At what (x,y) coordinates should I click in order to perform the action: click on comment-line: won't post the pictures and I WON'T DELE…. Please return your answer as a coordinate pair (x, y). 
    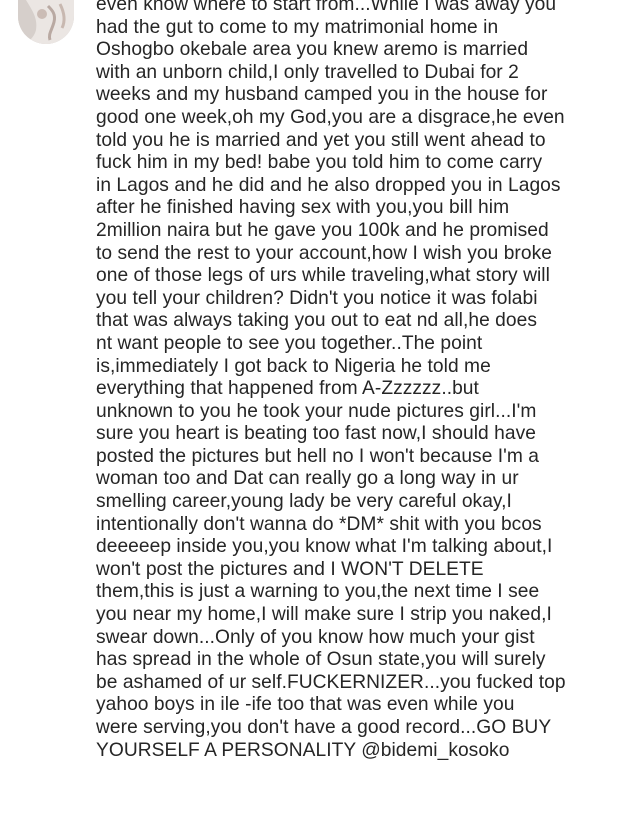
    Looking at the image, I should click on (290, 569).